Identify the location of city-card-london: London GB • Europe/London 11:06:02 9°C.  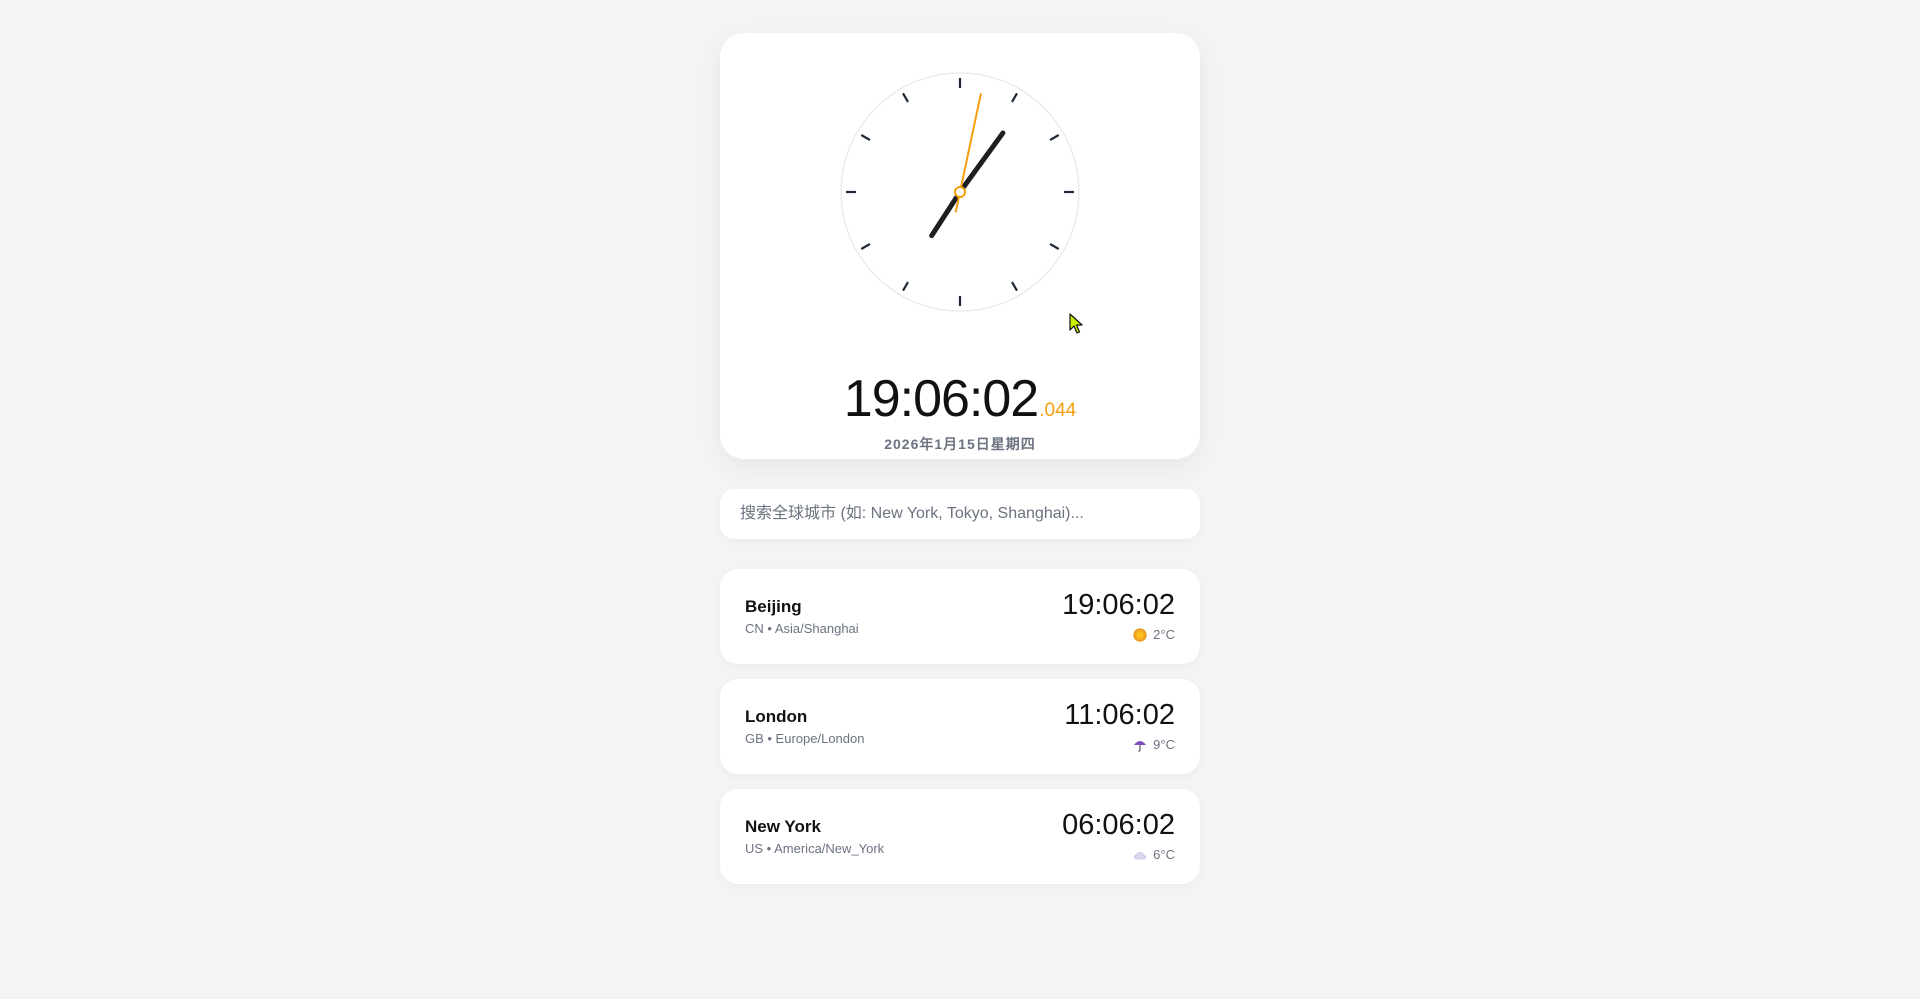
(960, 726).